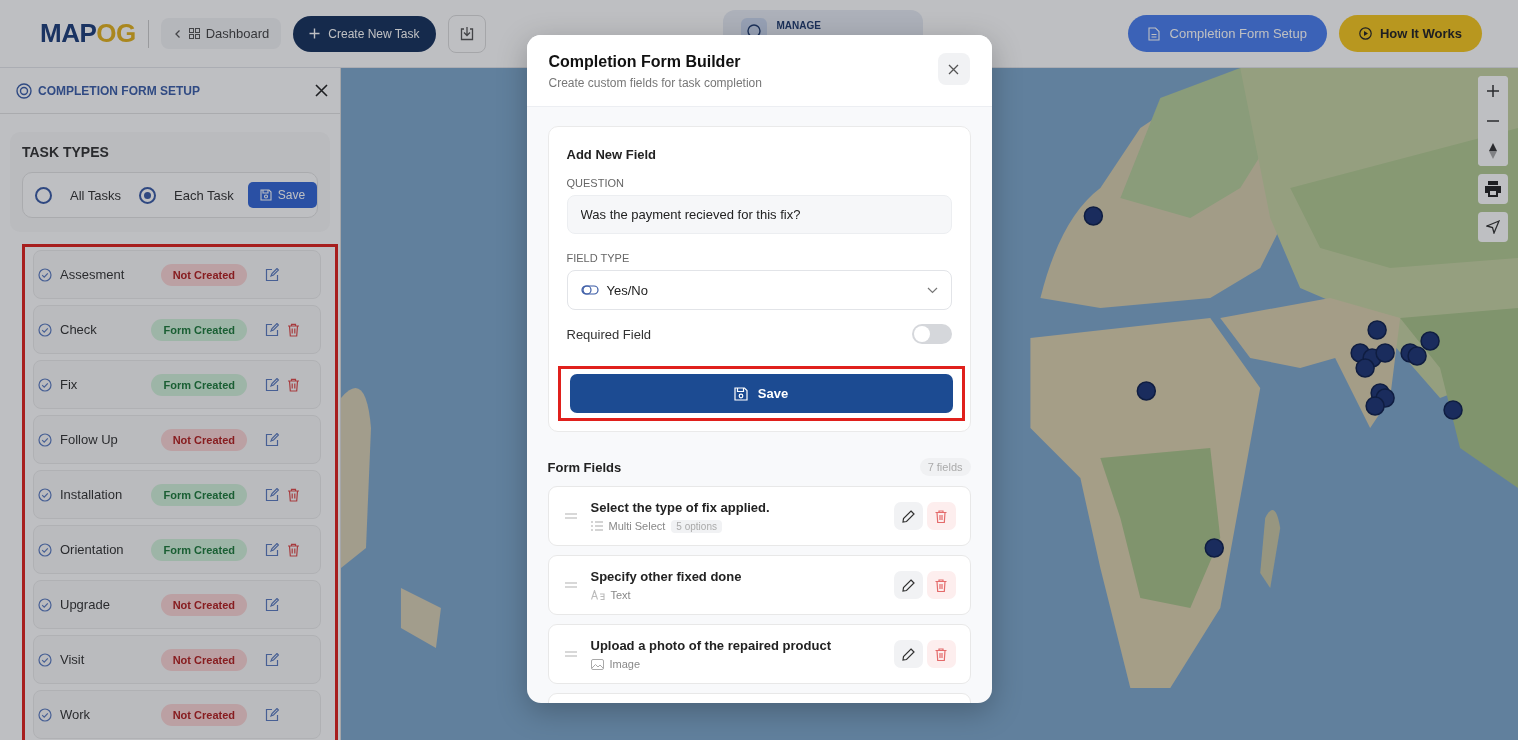 This screenshot has width=1518, height=740. I want to click on field-type: Multi Select, so click(637, 526).